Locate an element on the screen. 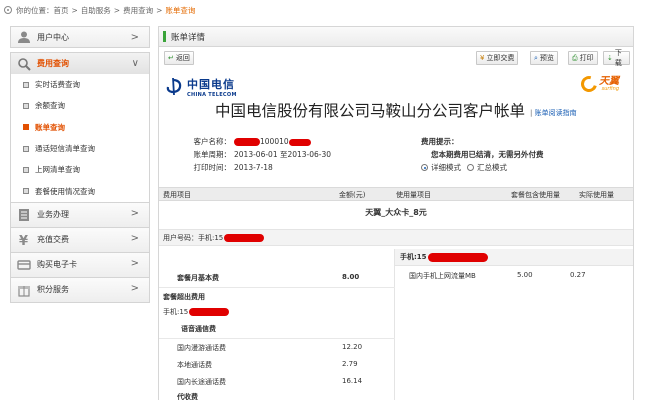 This screenshot has width=652, height=400. fee-tips-text: 您本期费用已结清，无需另外付费 is located at coordinates (487, 154).